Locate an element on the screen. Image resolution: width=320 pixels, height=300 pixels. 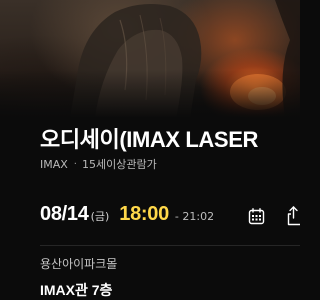
section-divider is located at coordinates (170, 245).